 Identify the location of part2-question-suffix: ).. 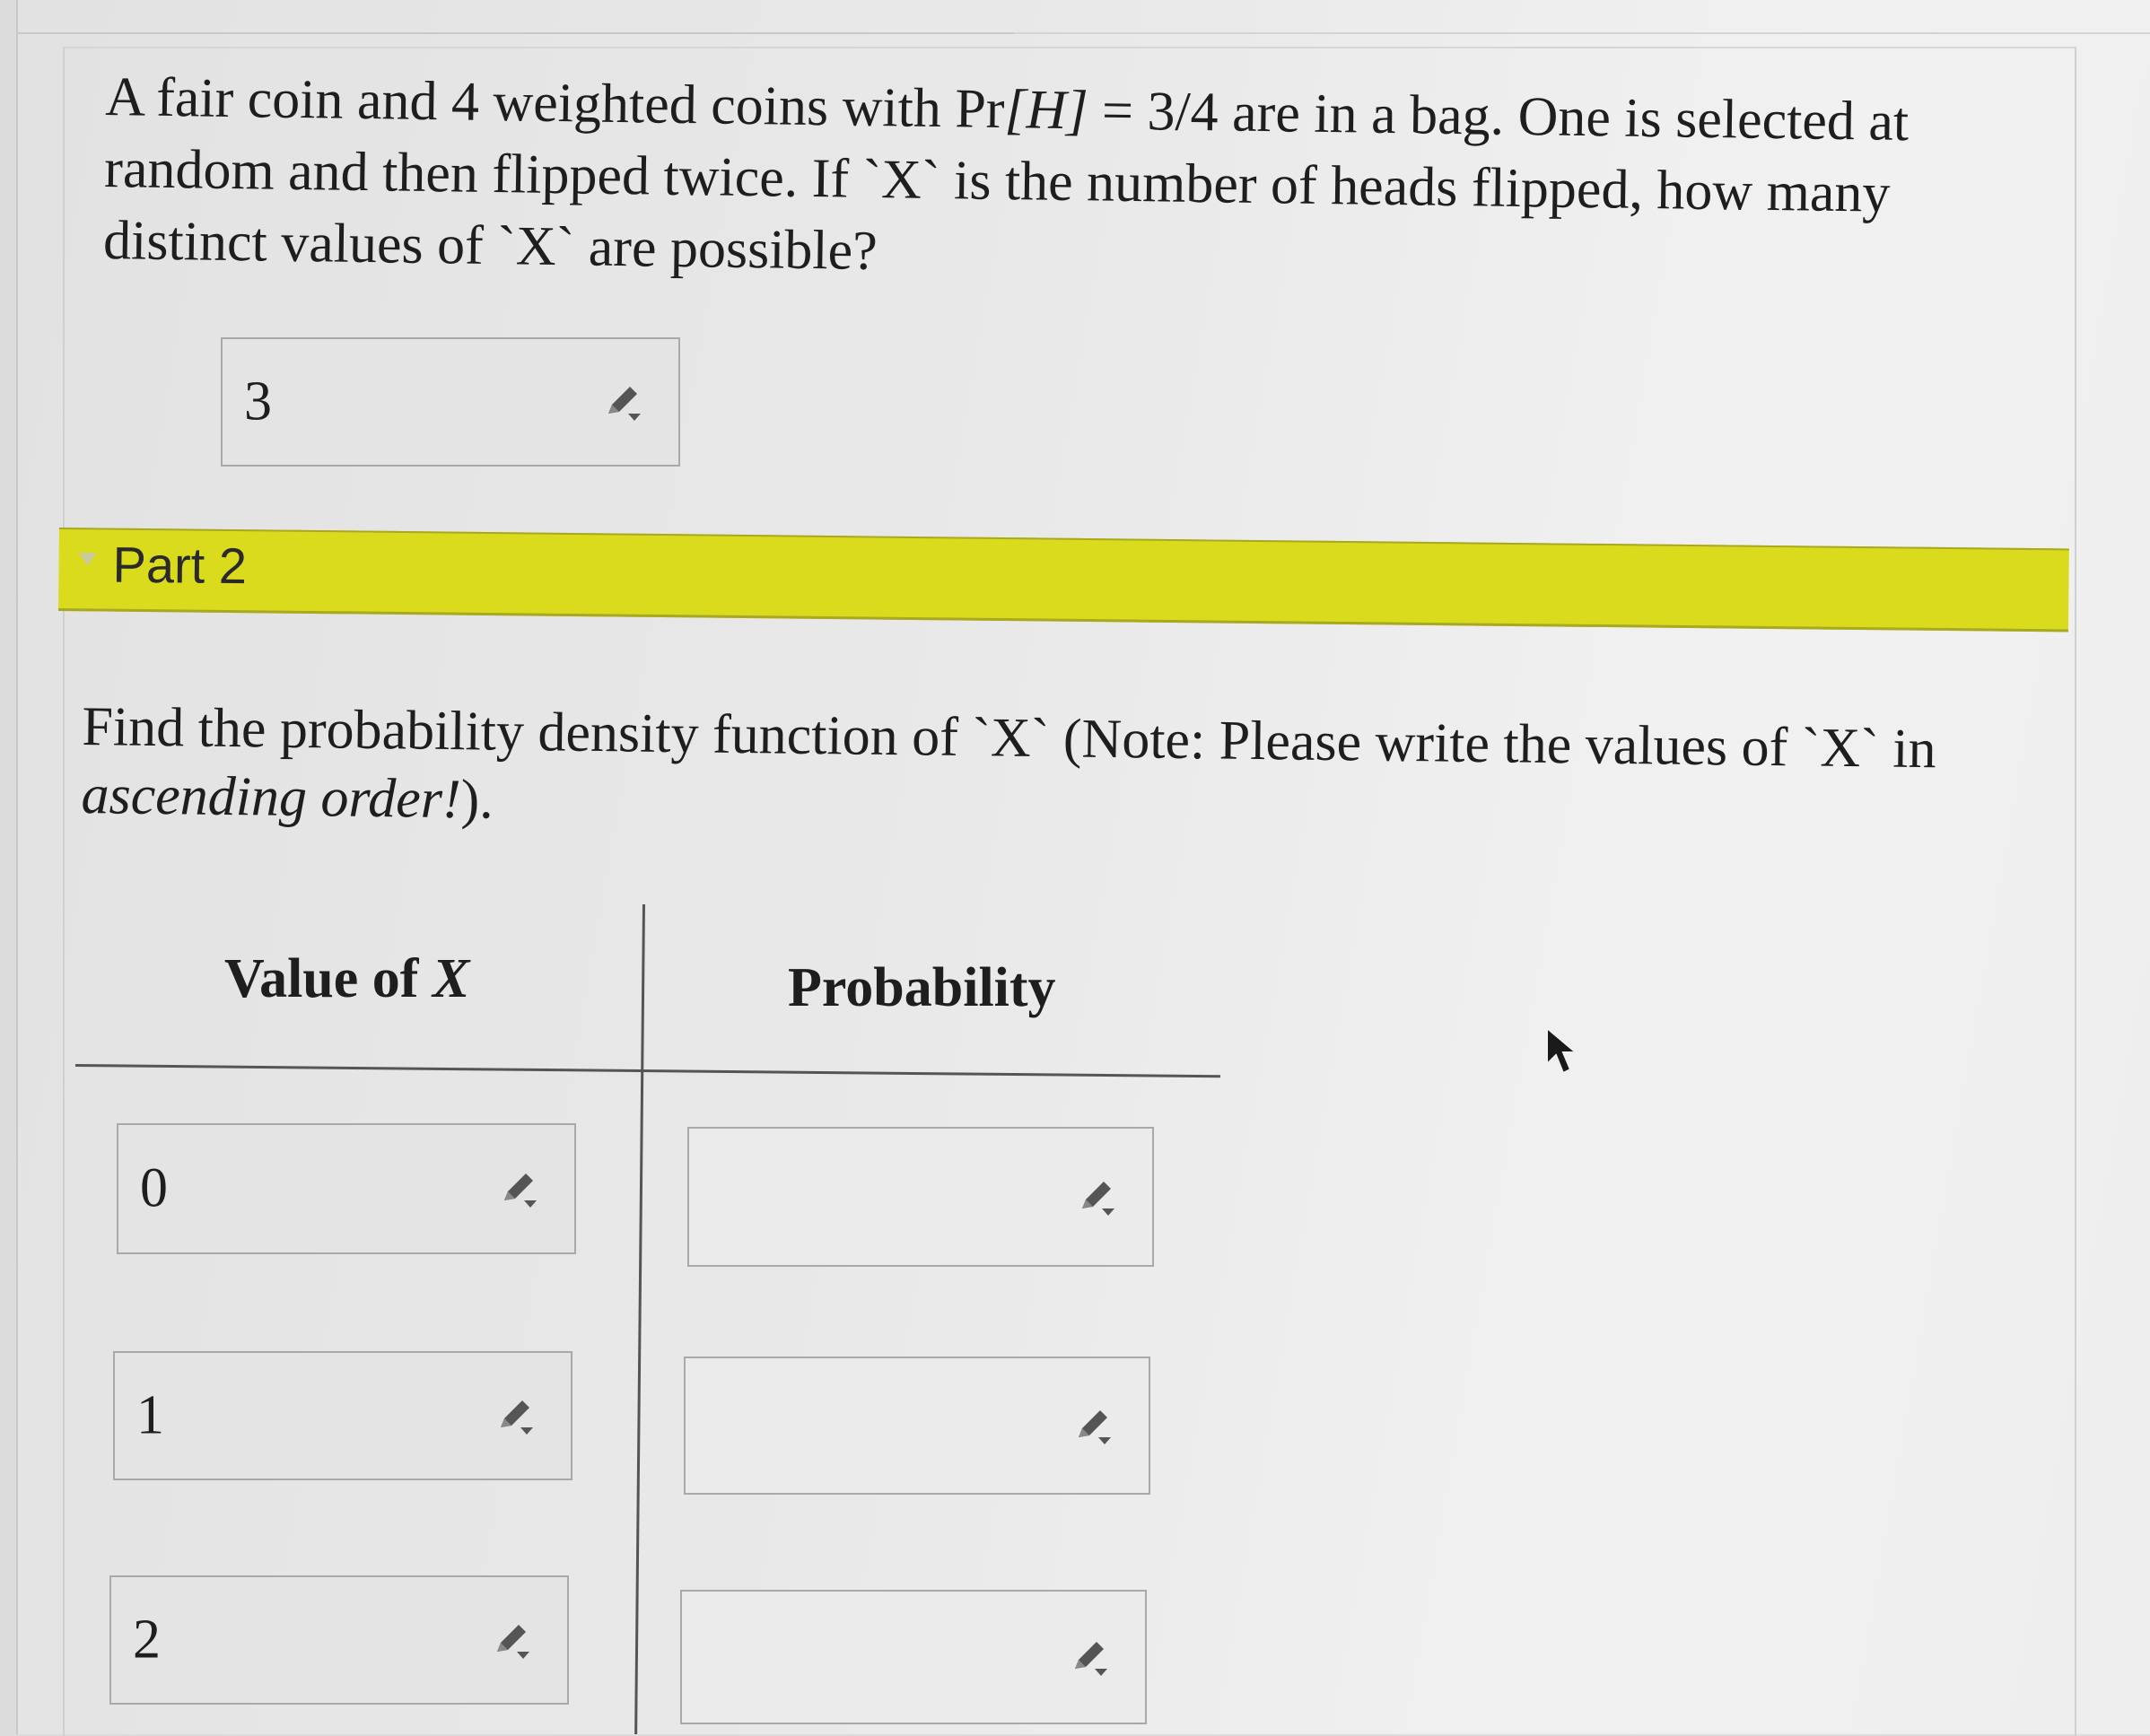
(477, 800).